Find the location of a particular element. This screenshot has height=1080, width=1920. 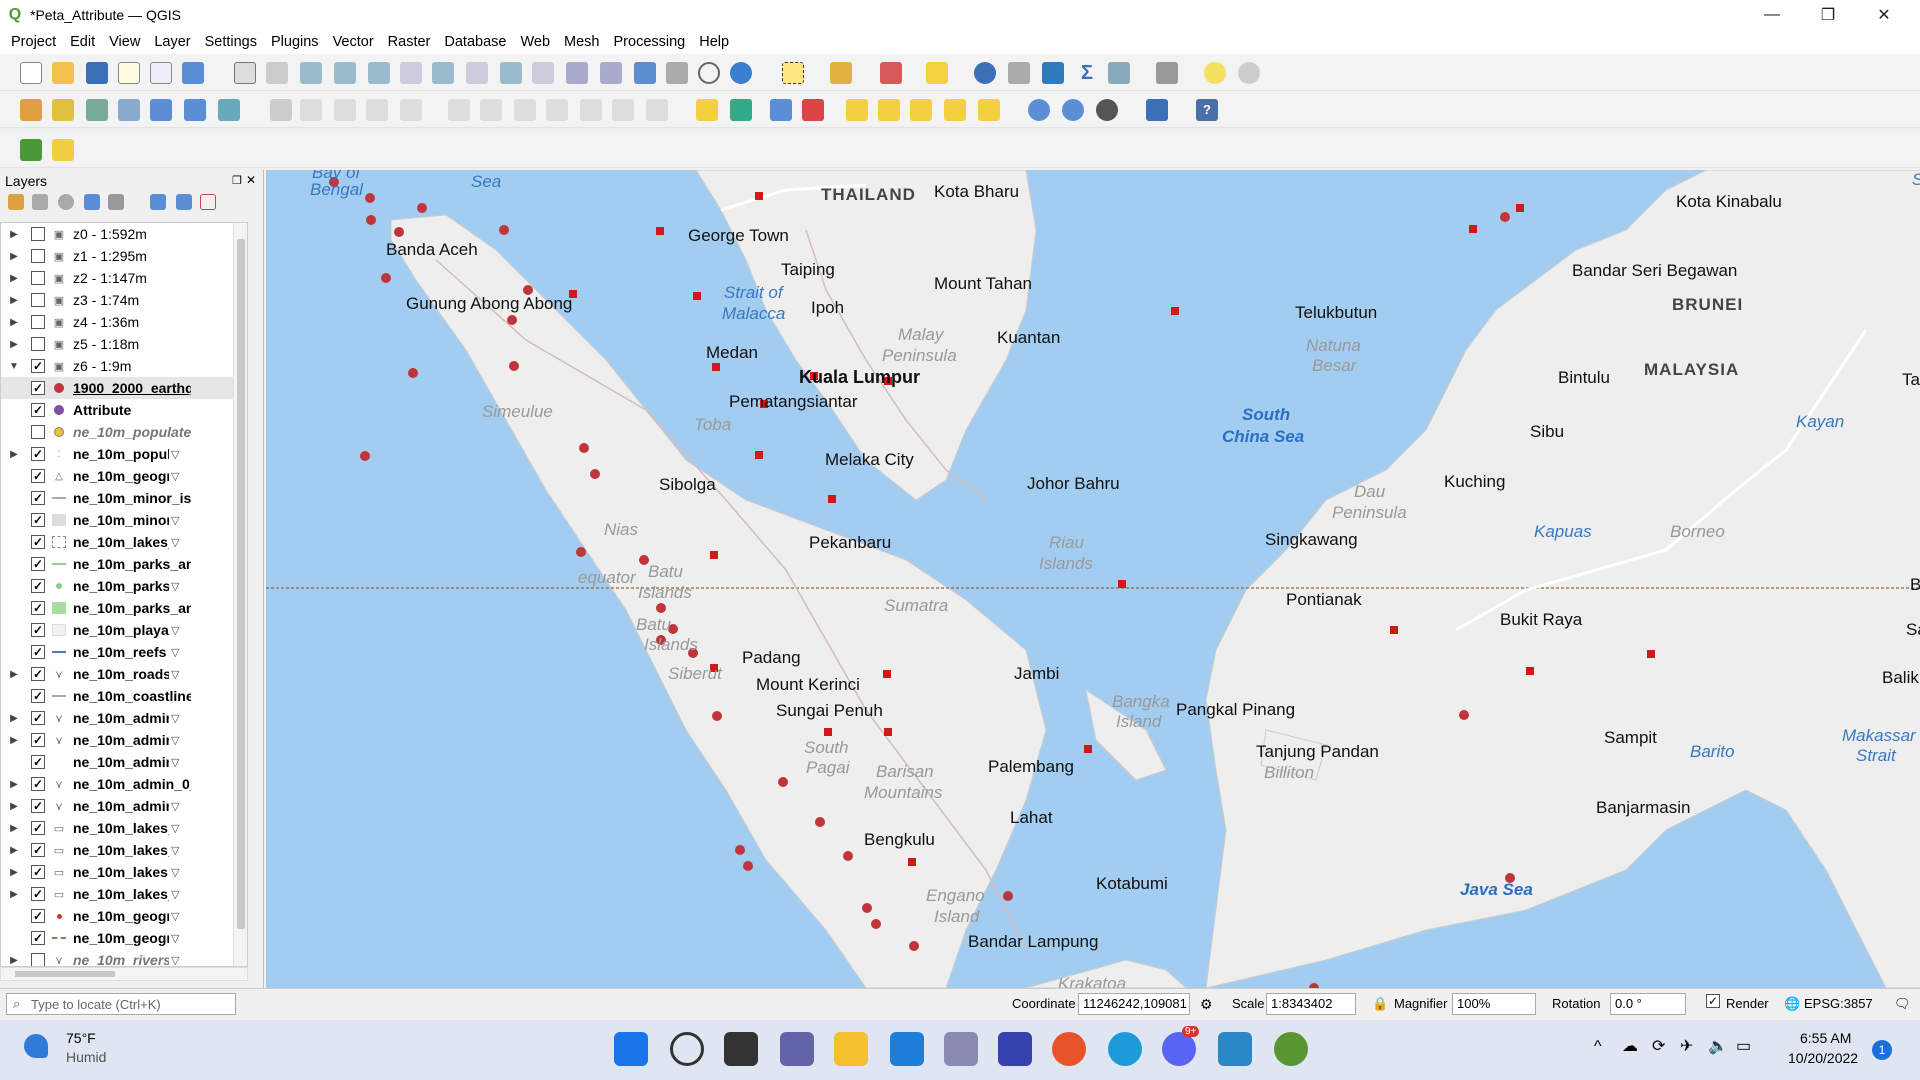

layer-row: ▶ ▣ z2 - 1:147m is located at coordinates (124, 278).